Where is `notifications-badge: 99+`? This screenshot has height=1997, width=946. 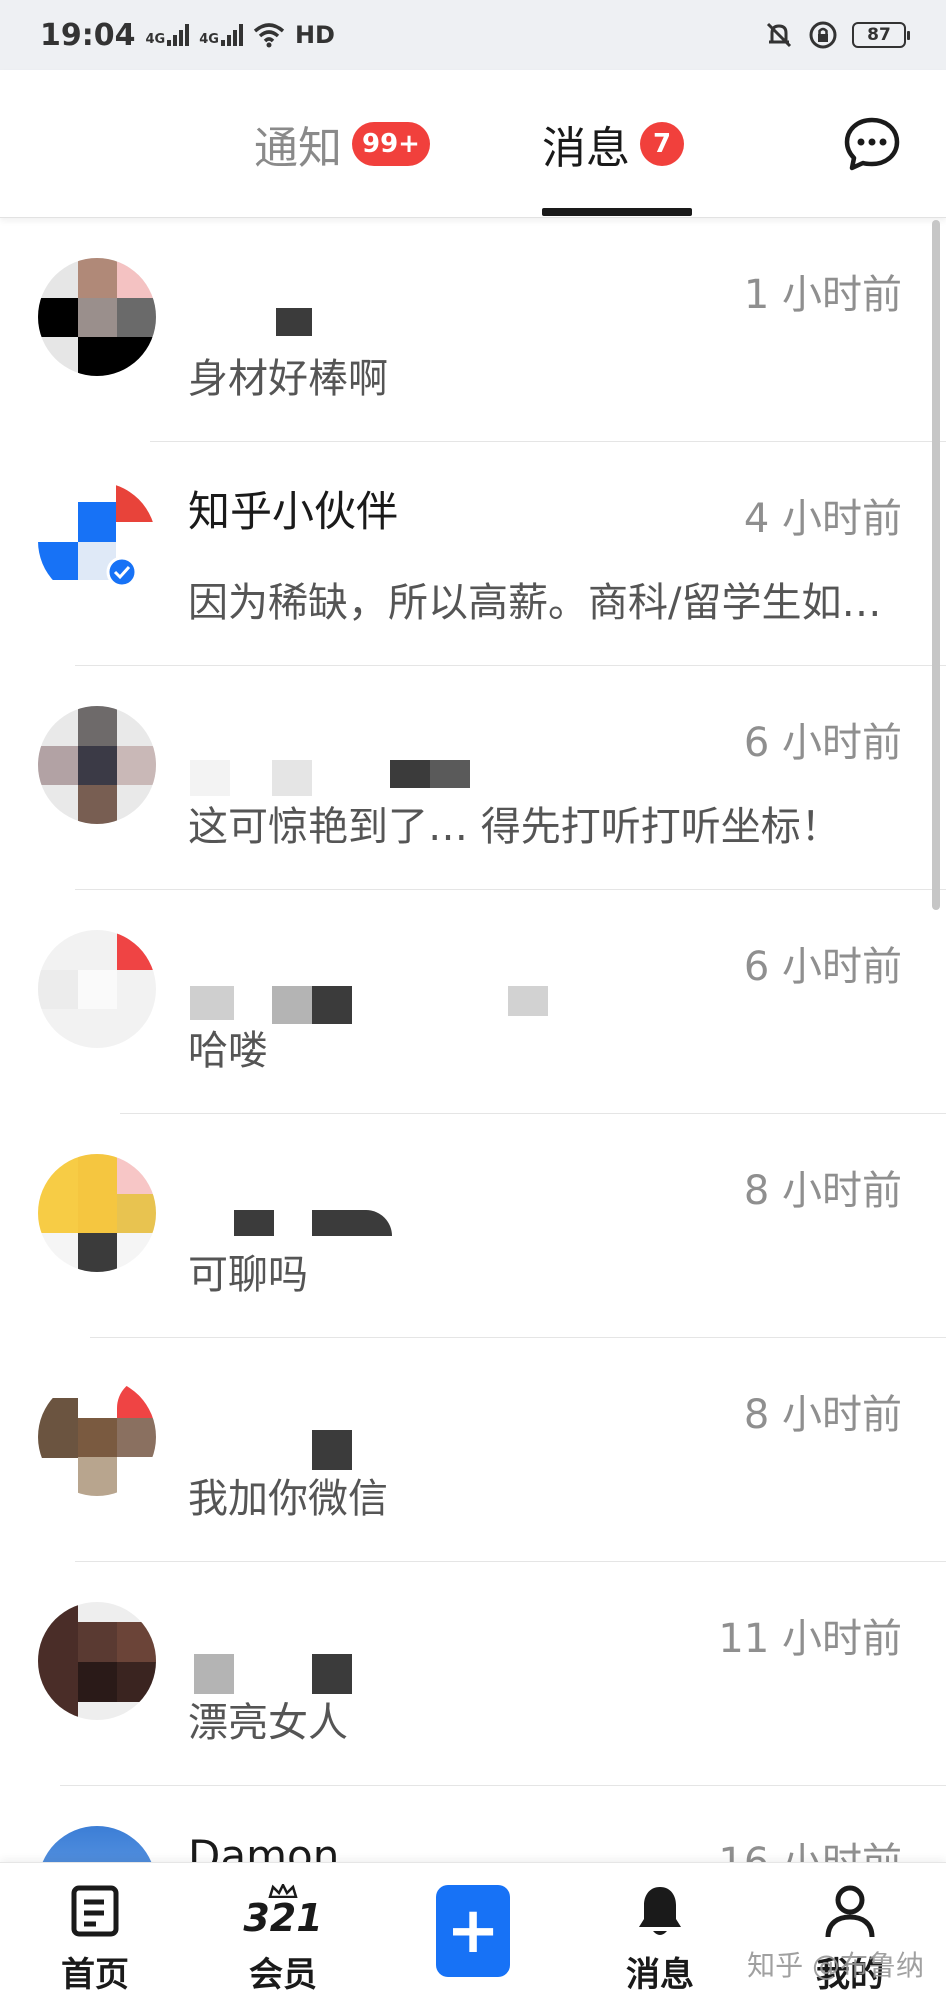
notifications-badge: 99+ is located at coordinates (391, 144).